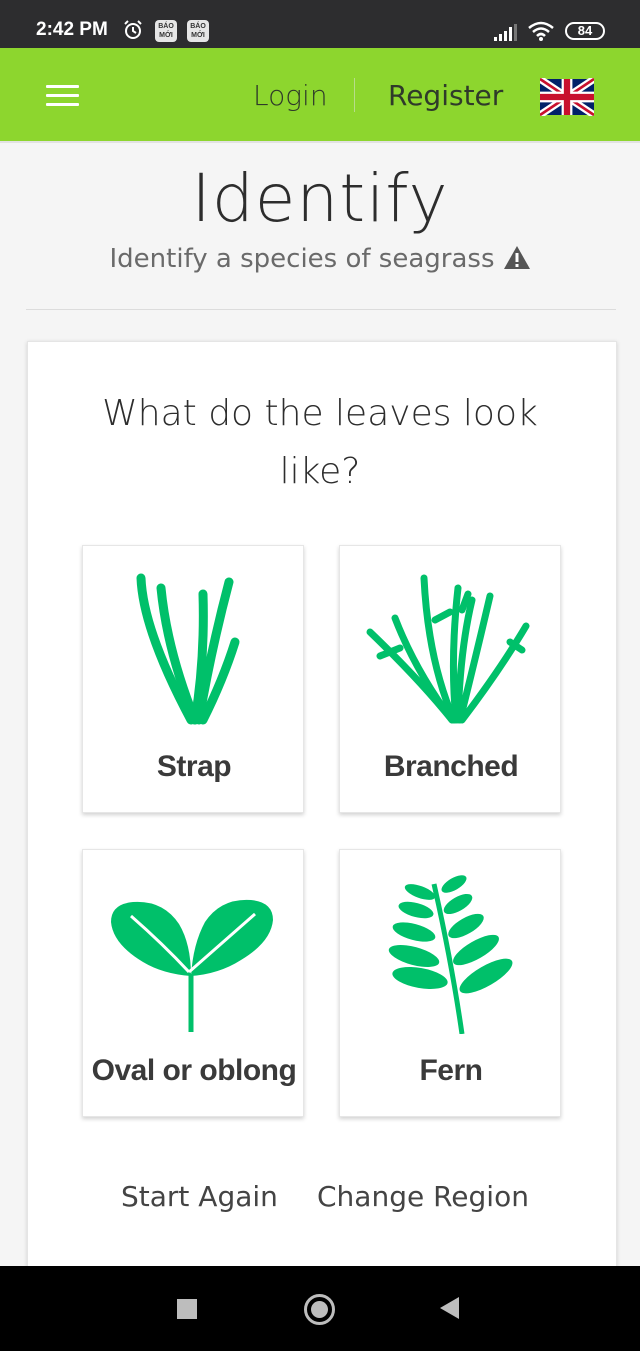  I want to click on question-heading: What do the leaves look like?, so click(320, 443).